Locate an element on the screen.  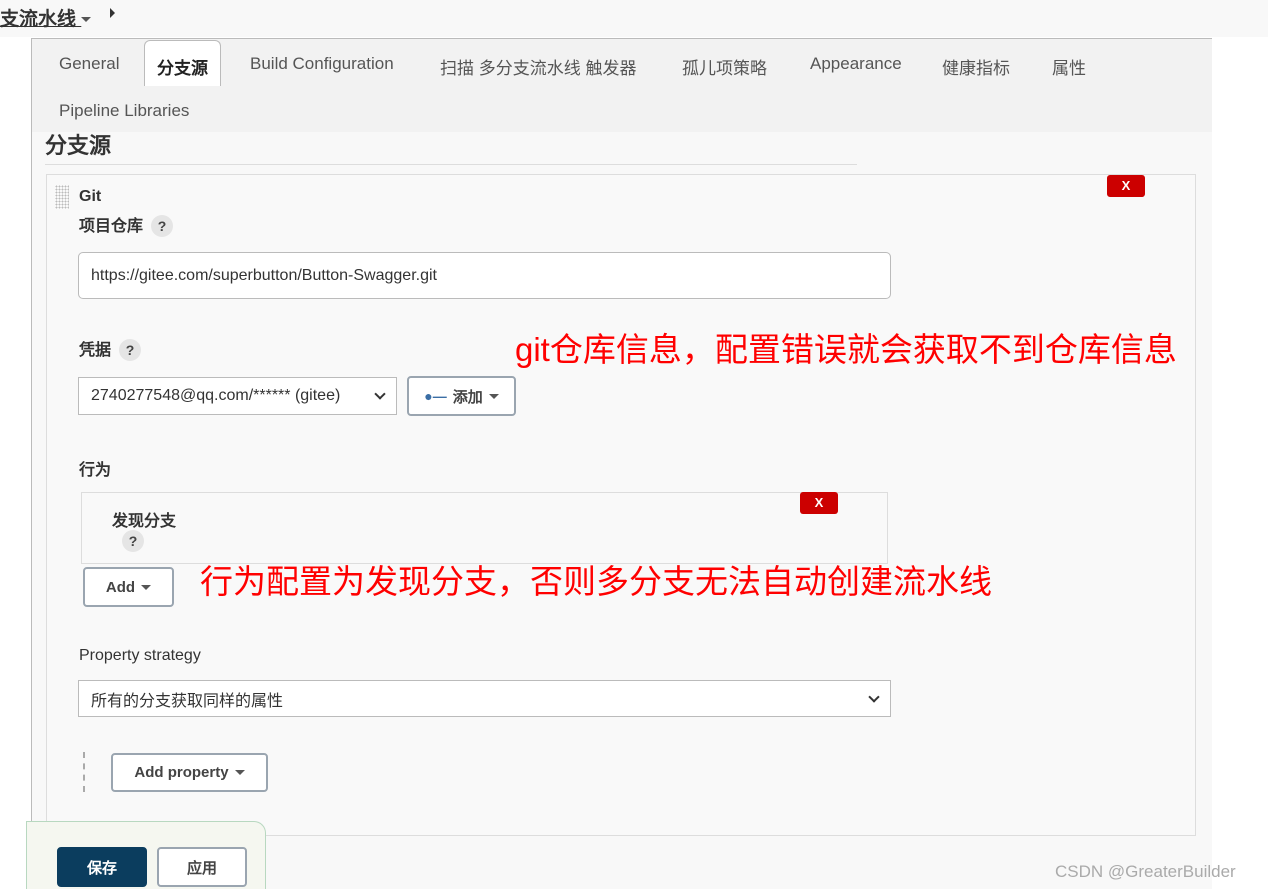
add-behavior-button: Add is located at coordinates (128, 587).